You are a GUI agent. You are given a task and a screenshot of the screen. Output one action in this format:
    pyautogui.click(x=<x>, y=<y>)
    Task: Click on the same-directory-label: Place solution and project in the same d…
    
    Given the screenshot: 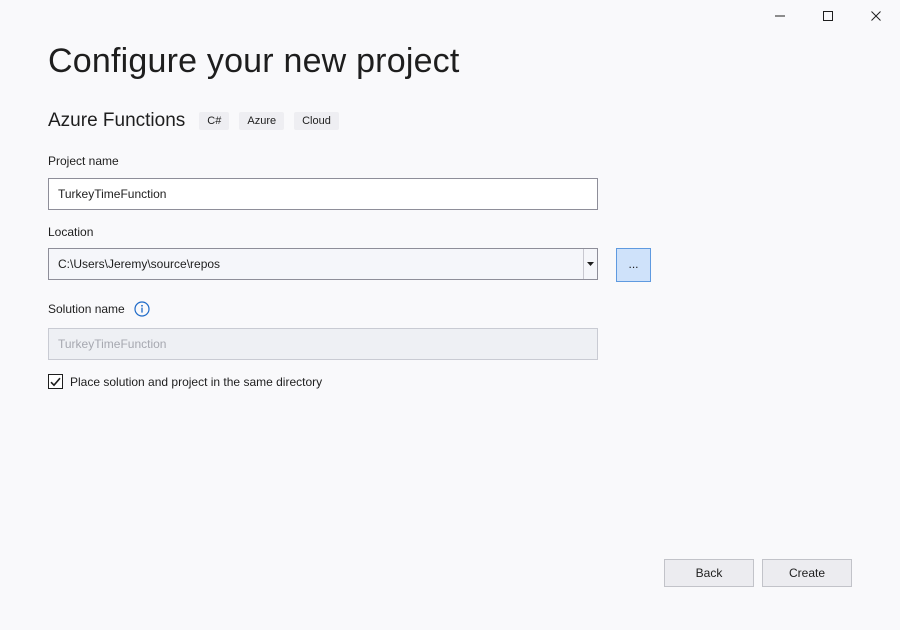 What is the action you would take?
    pyautogui.click(x=196, y=381)
    